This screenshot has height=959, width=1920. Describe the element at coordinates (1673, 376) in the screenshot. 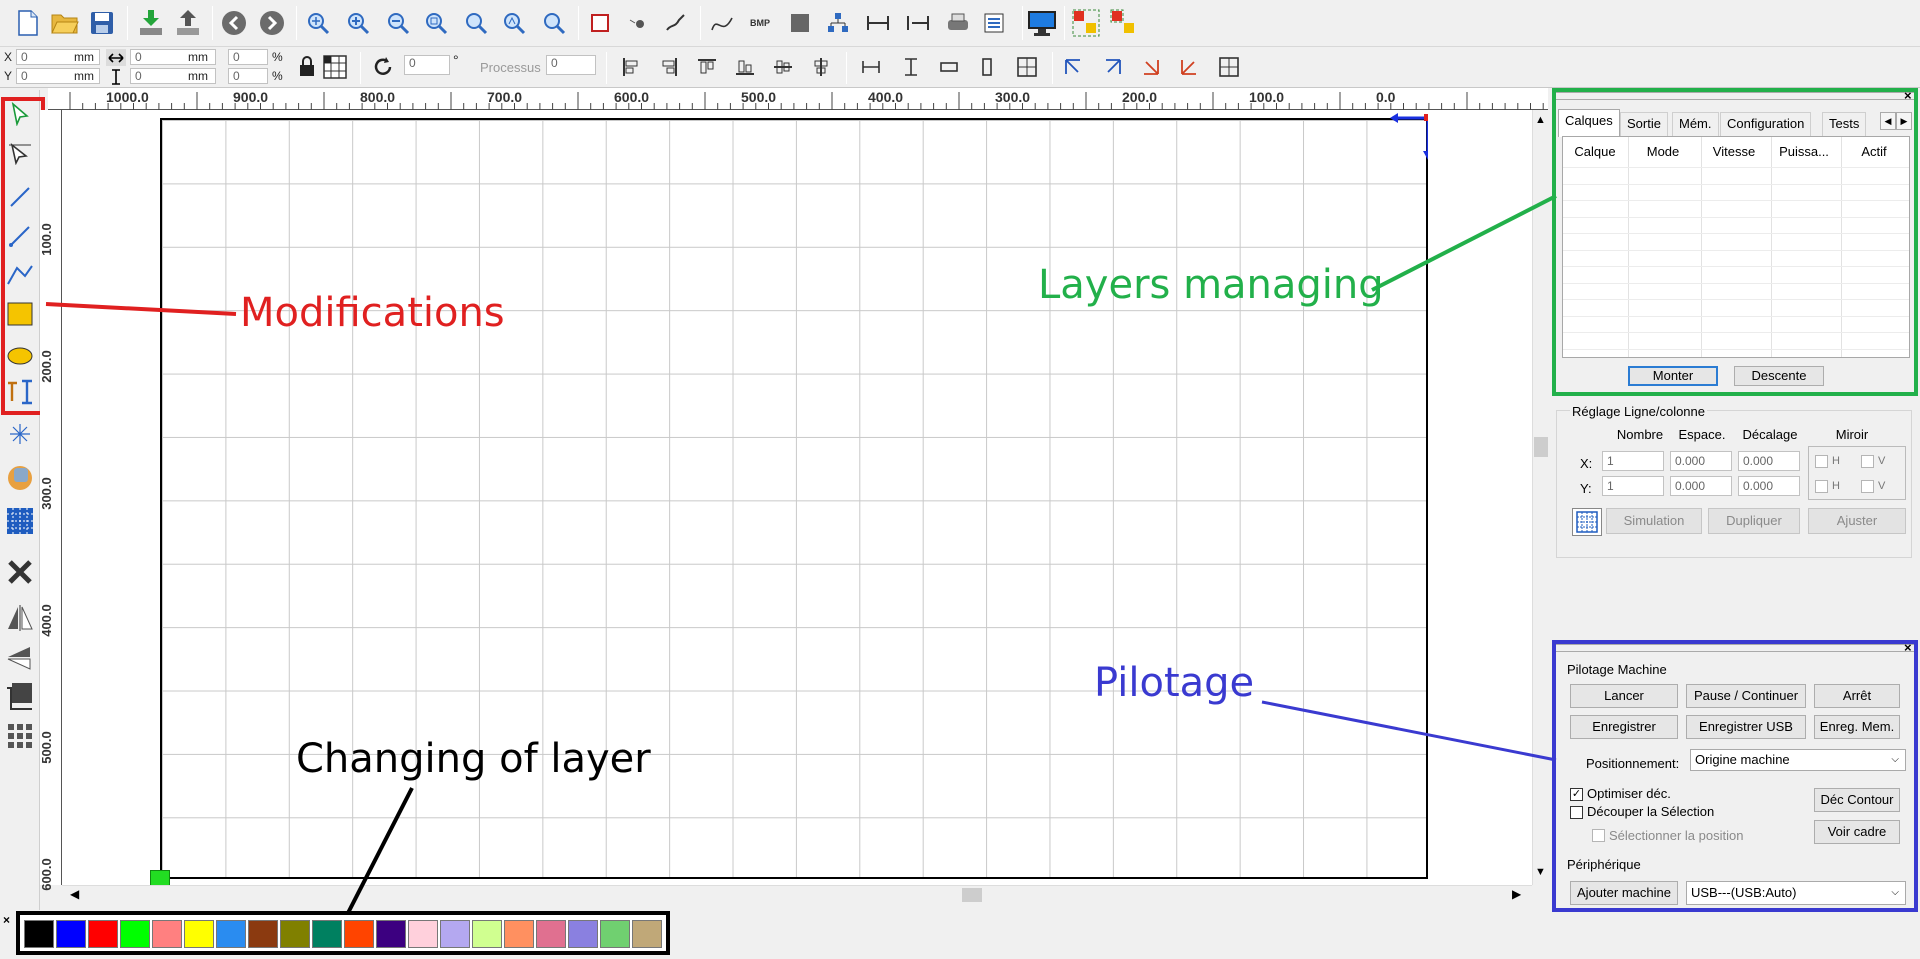

I see `monter-button: Monter` at that location.